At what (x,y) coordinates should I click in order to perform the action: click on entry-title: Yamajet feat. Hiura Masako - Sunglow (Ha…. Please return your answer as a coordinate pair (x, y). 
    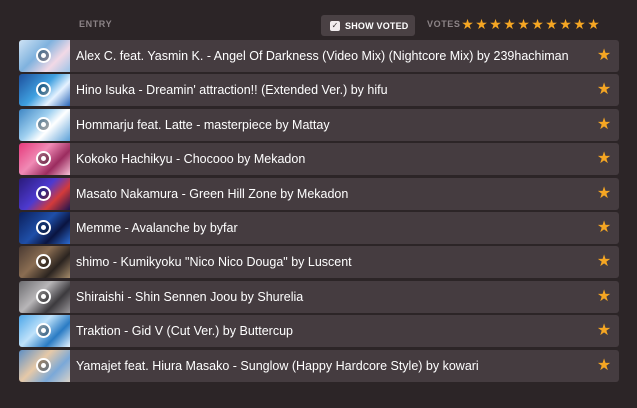
    Looking at the image, I should click on (277, 365).